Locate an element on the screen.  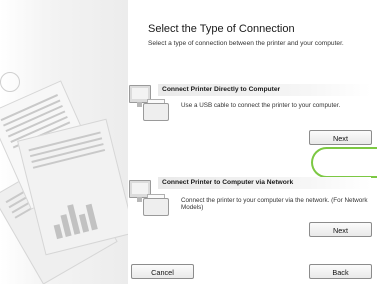
back-button: Back is located at coordinates (340, 271).